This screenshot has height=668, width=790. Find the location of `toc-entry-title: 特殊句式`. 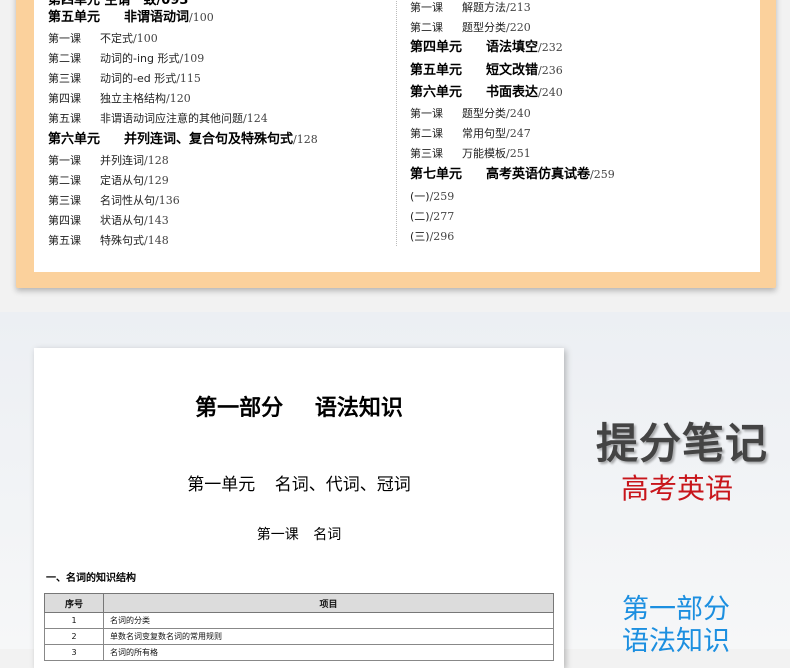

toc-entry-title: 特殊句式 is located at coordinates (122, 240).